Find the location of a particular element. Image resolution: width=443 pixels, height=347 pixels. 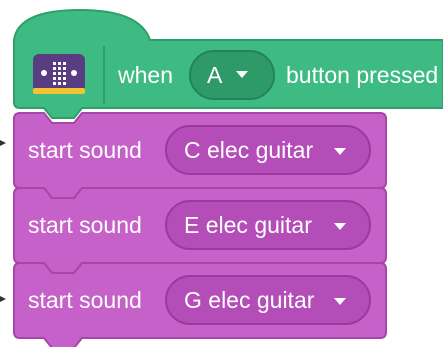

button-dropdown-value: A is located at coordinates (215, 75).